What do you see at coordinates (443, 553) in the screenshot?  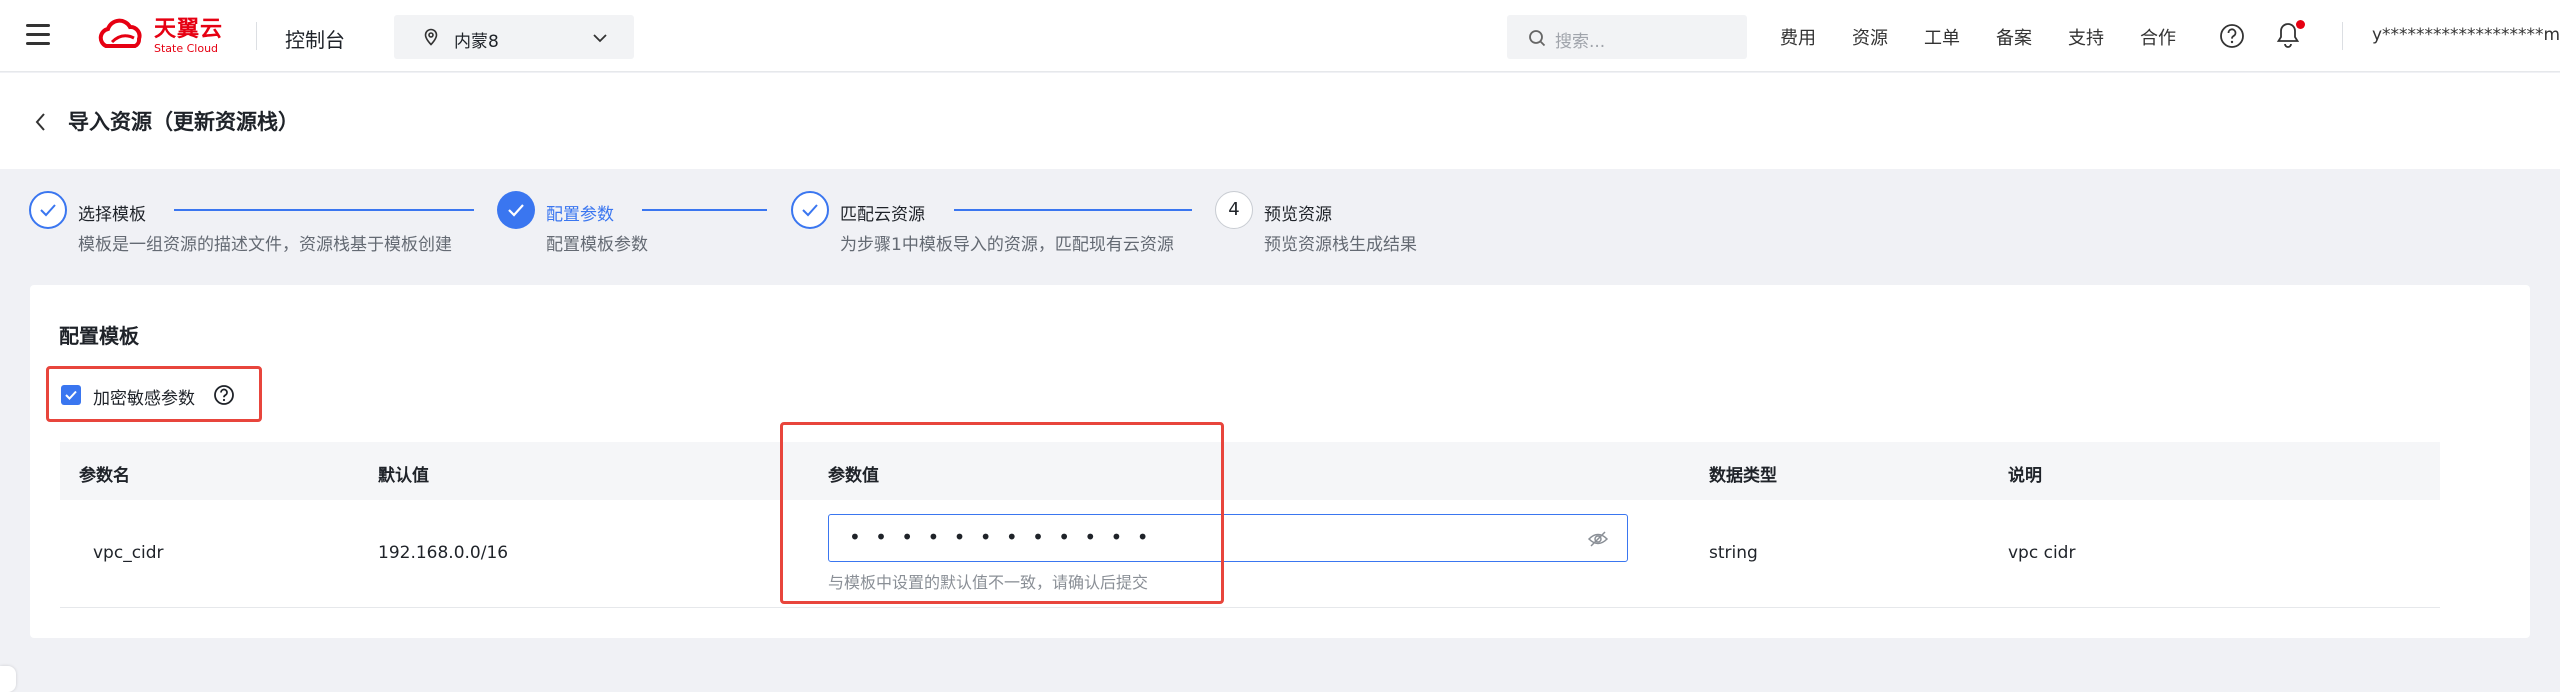 I see `default-value: 192.168.0.0/16` at bounding box center [443, 553].